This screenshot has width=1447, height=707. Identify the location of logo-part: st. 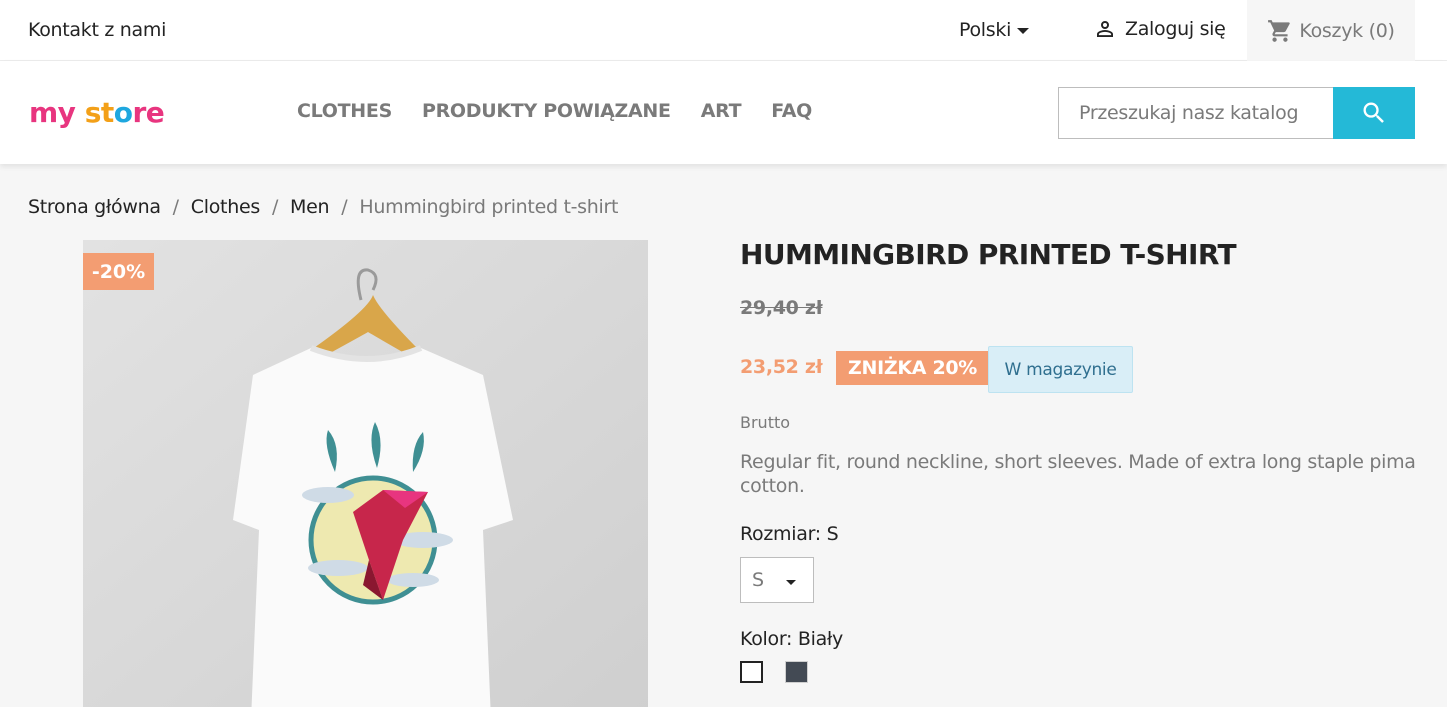
(99, 112).